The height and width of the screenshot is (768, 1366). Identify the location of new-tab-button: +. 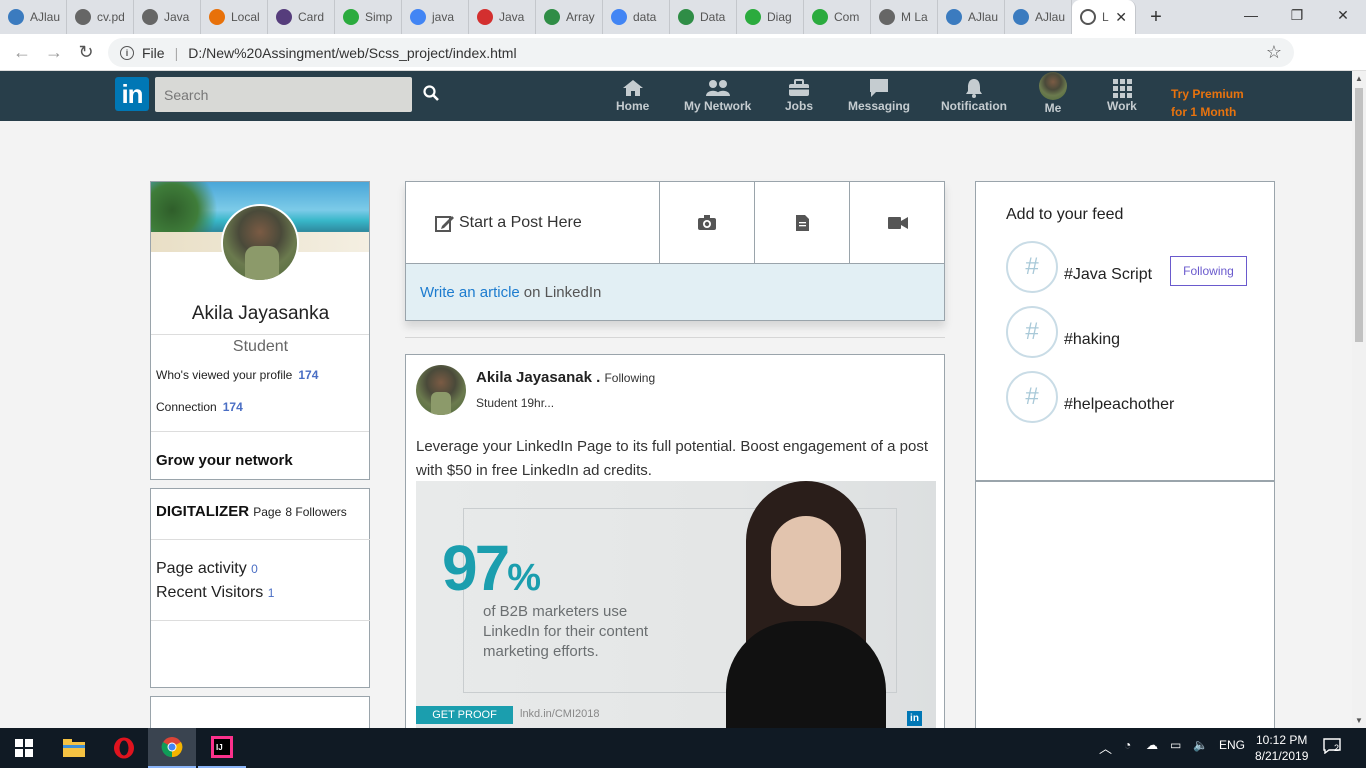
(1156, 17).